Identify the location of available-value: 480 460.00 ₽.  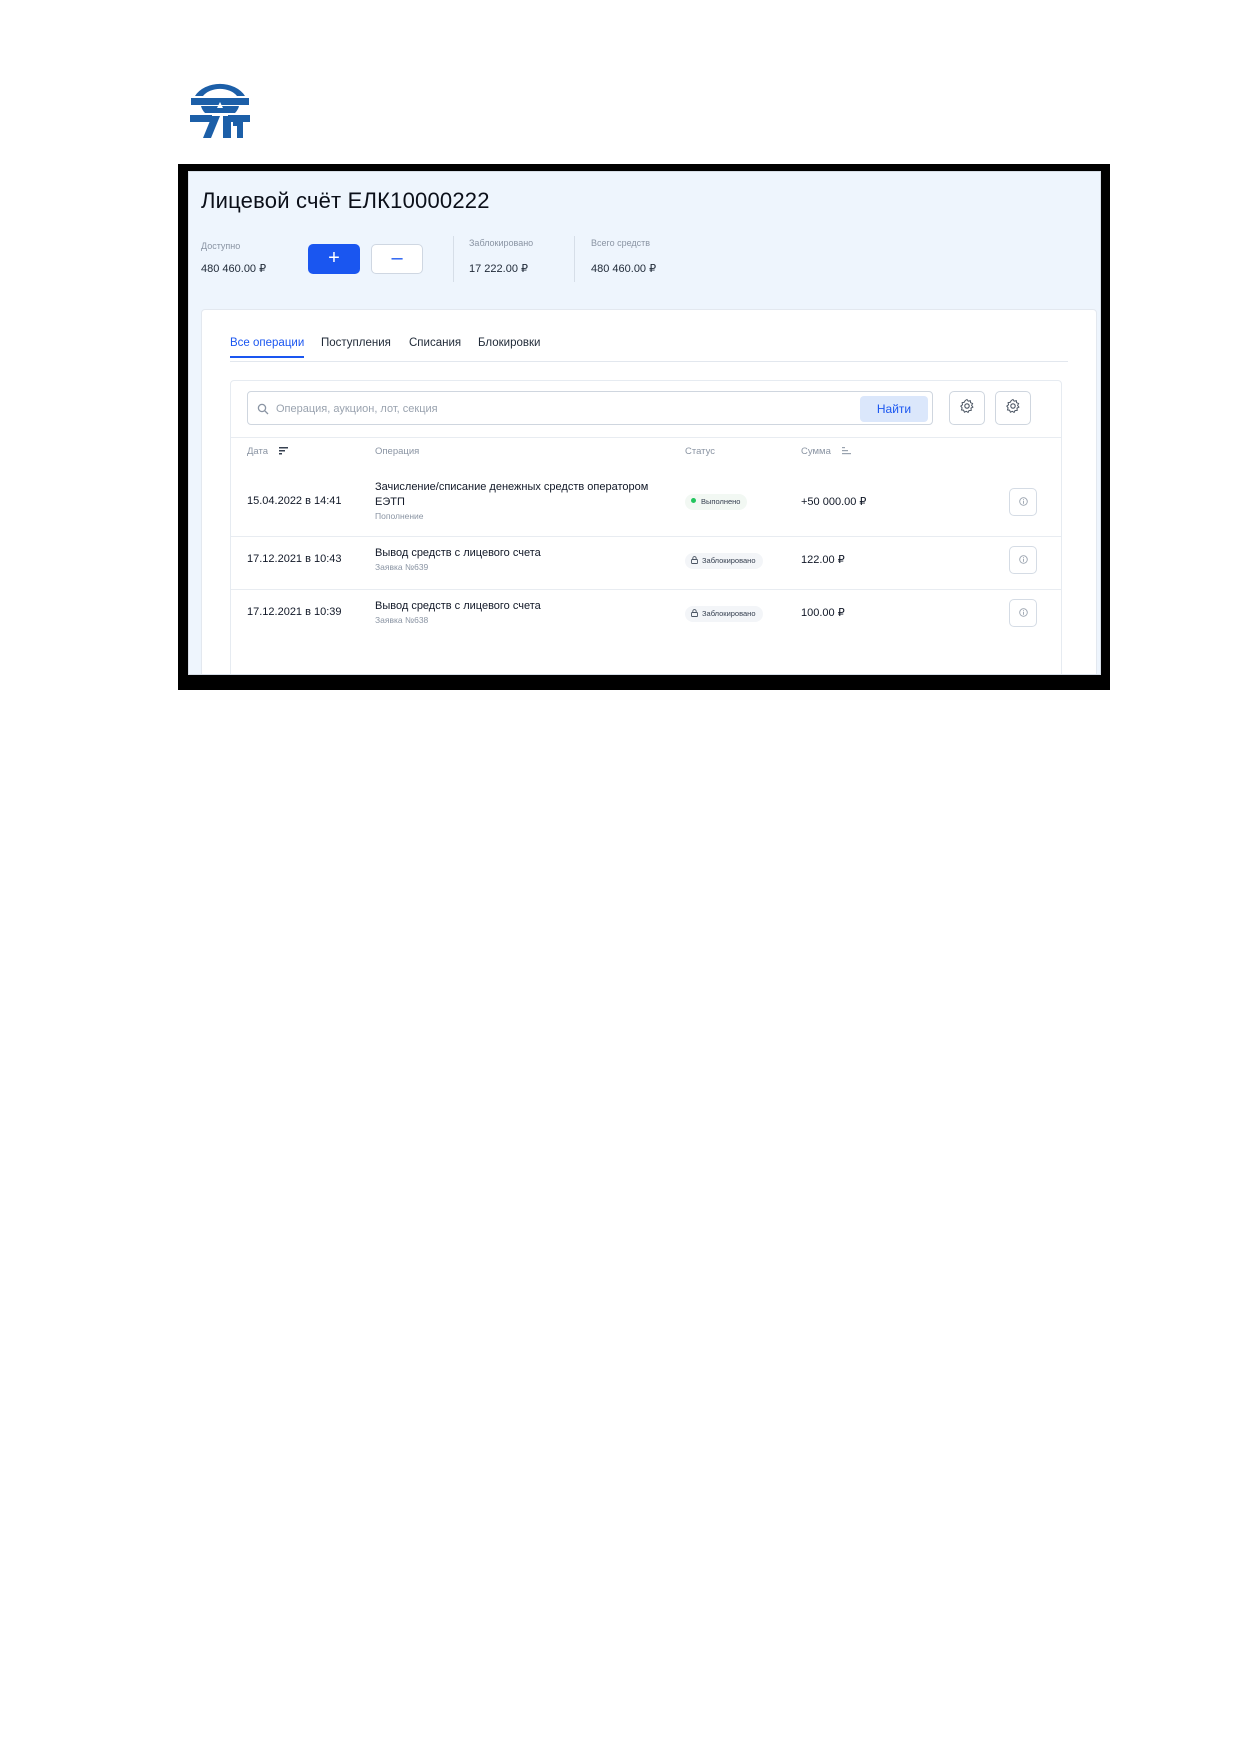
(234, 269).